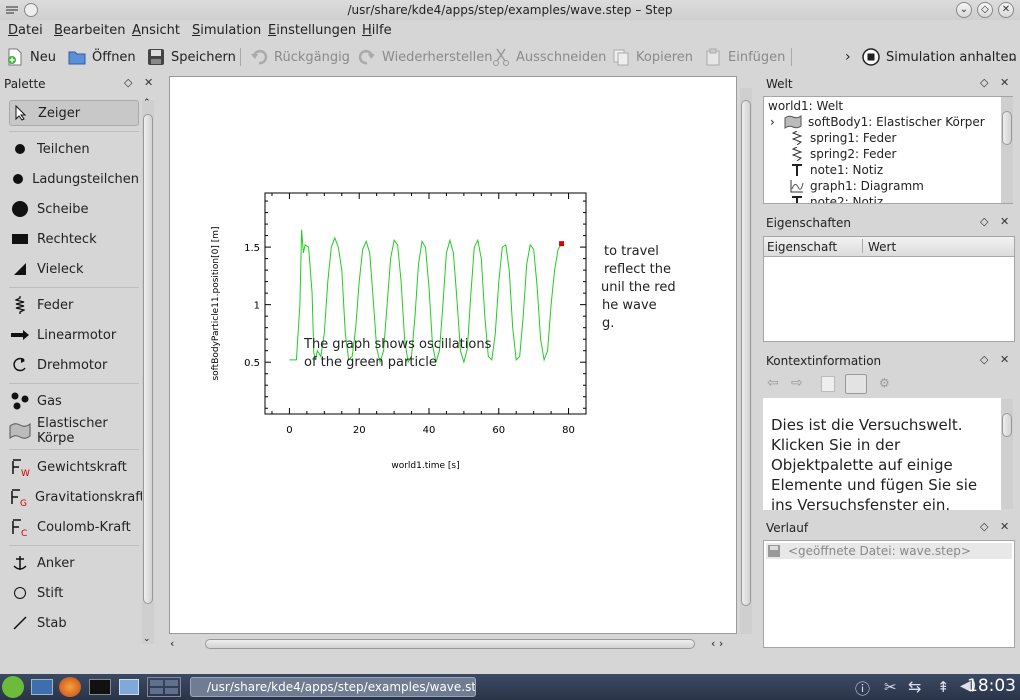 The height and width of the screenshot is (700, 1020). What do you see at coordinates (74, 179) in the screenshot?
I see `palette-item-charged-particle: Ladungsteilchen` at bounding box center [74, 179].